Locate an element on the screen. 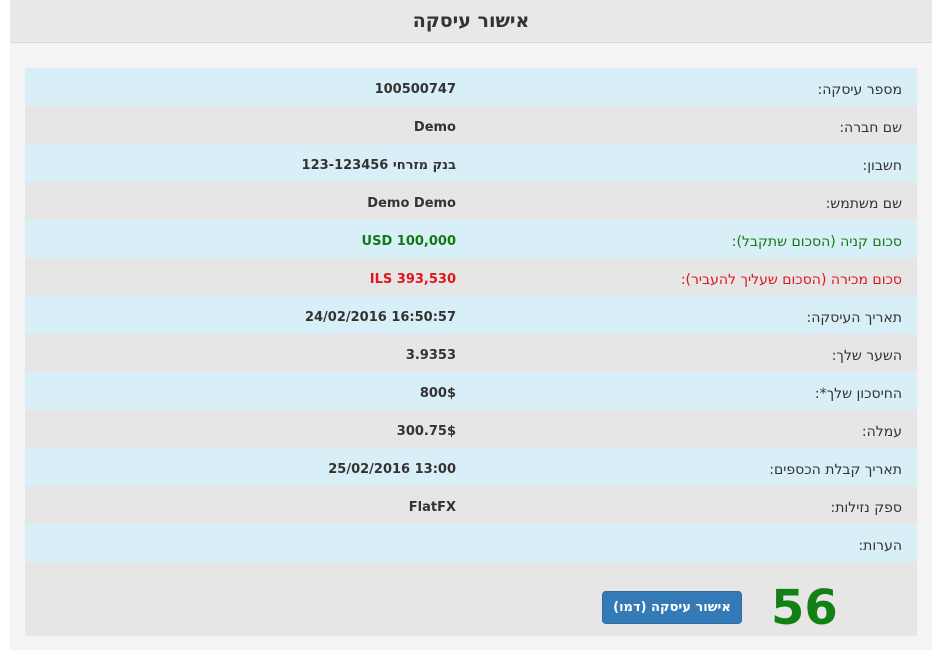 This screenshot has width=940, height=650. row-company-name: שם חברה: Demo is located at coordinates (471, 125).